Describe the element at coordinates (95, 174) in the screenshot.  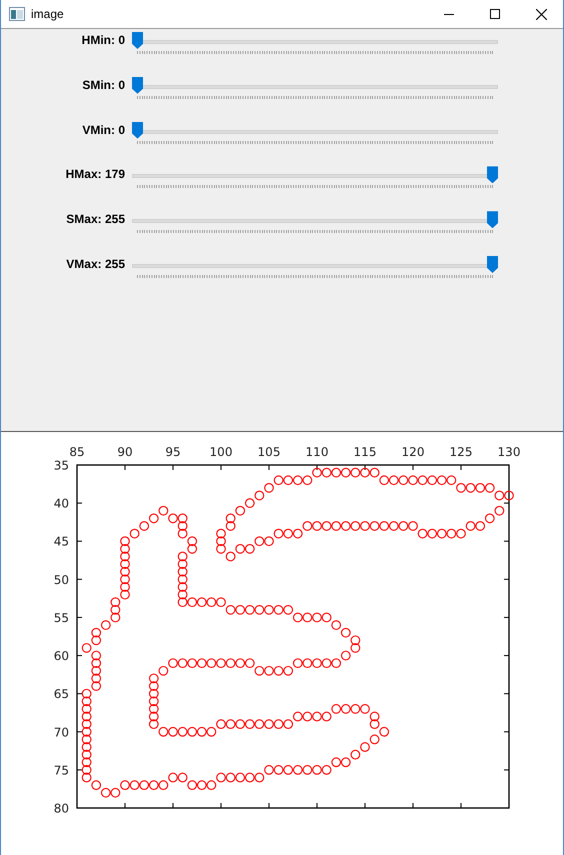
I see `slider-label: HMax: 179` at that location.